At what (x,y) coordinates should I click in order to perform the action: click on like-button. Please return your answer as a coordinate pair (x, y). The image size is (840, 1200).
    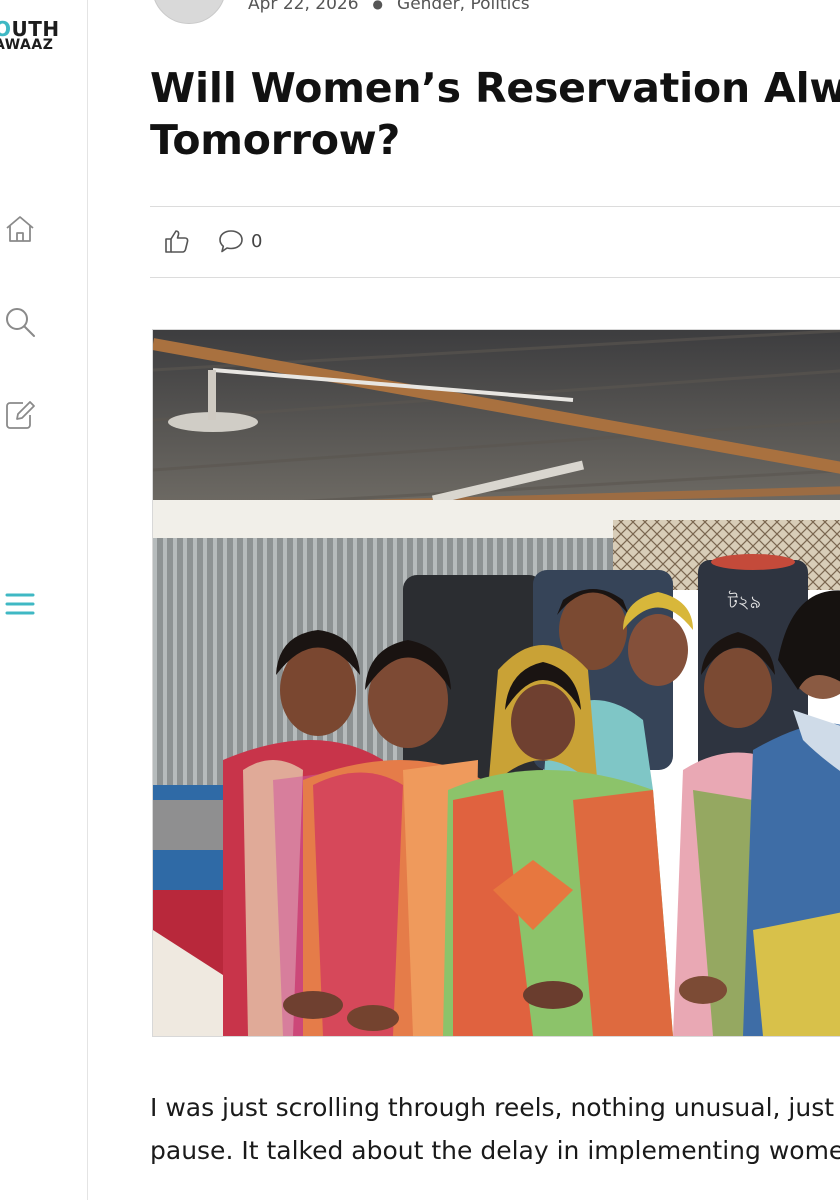
    Looking at the image, I should click on (177, 241).